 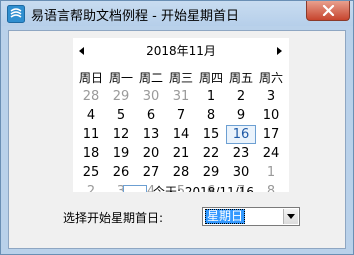 I want to click on day-cell: 18, so click(x=91, y=153).